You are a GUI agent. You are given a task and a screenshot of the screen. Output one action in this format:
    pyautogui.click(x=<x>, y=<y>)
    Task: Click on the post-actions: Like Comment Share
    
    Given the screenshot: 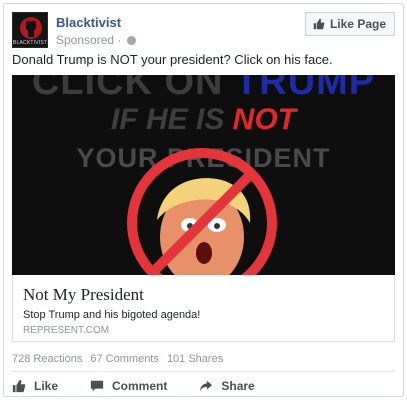 What is the action you would take?
    pyautogui.click(x=203, y=386)
    